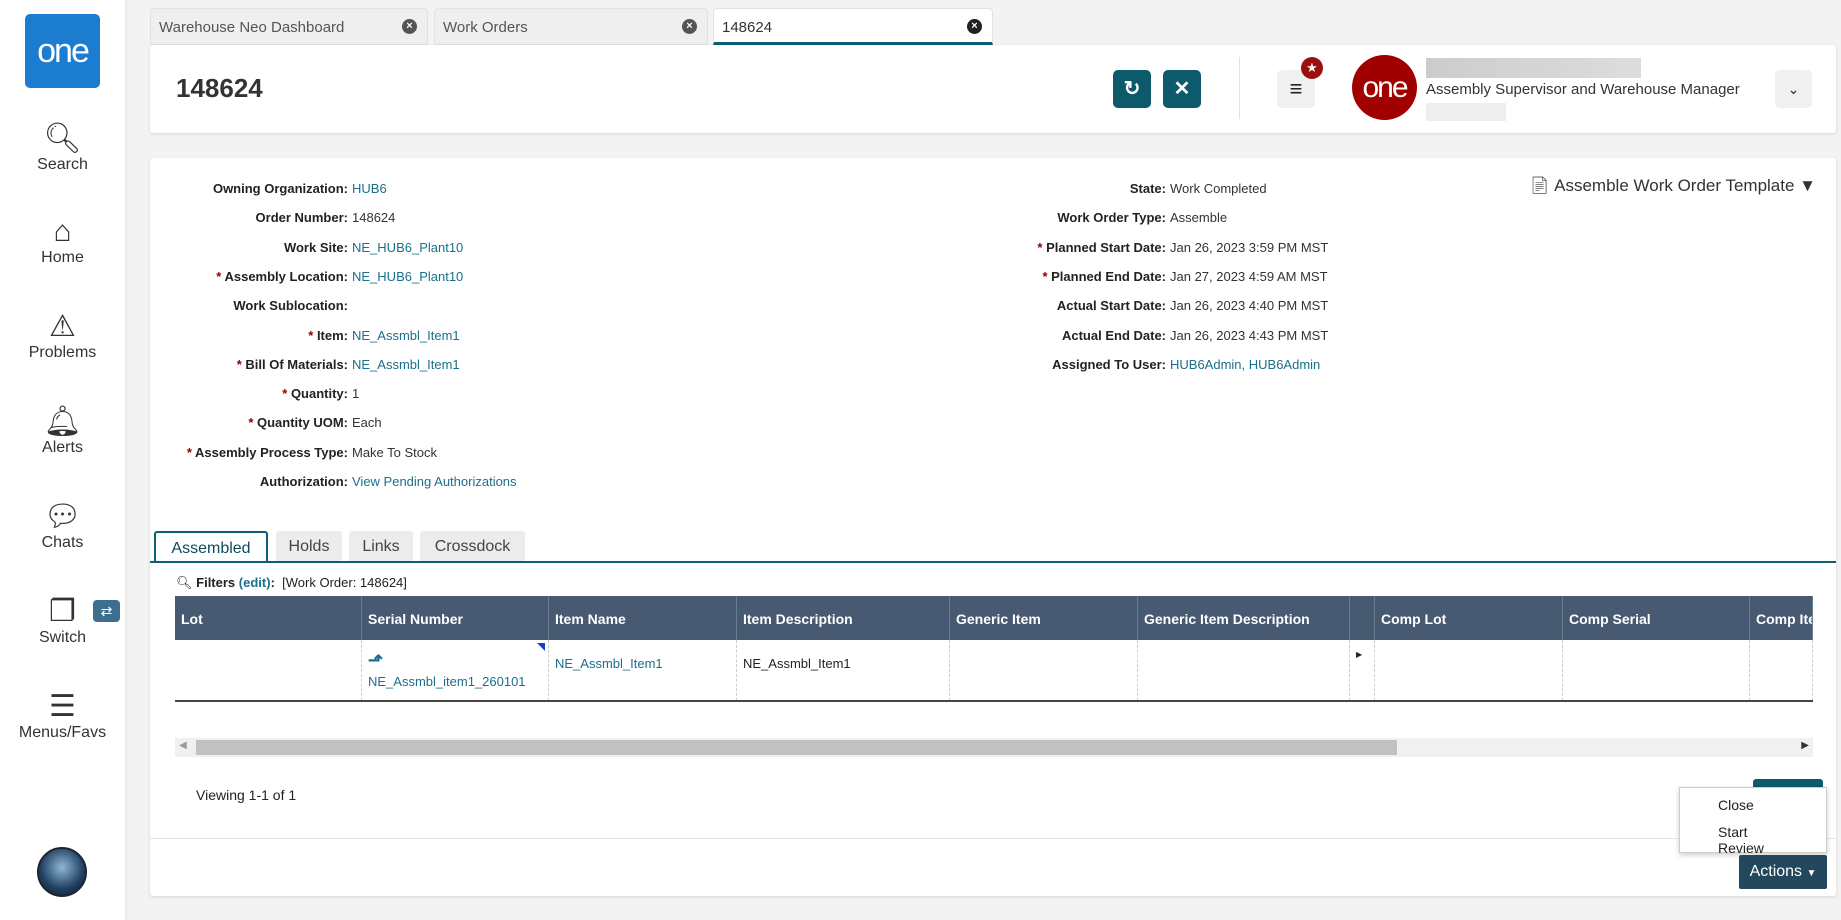  I want to click on field-label: Assigned To User:, so click(1109, 364).